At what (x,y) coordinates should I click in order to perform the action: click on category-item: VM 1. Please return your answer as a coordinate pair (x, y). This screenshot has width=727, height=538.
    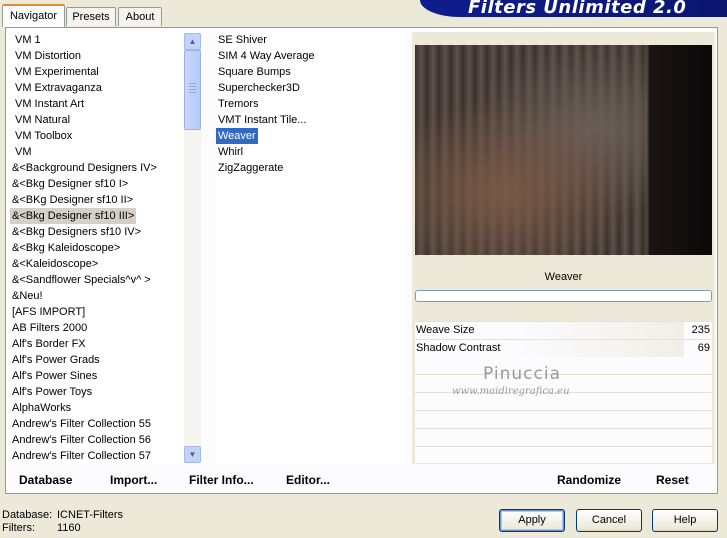
    Looking at the image, I should click on (28, 40).